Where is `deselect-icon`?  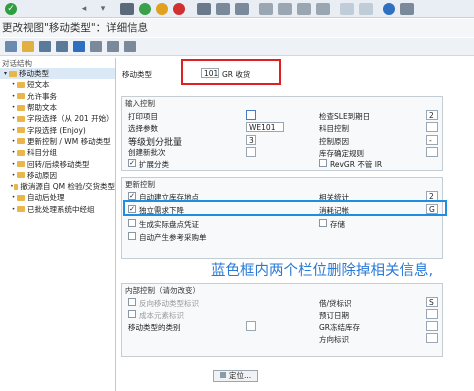 deselect-icon is located at coordinates (130, 46).